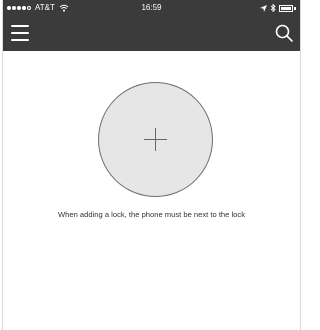  I want to click on add-lock-button, so click(155, 139).